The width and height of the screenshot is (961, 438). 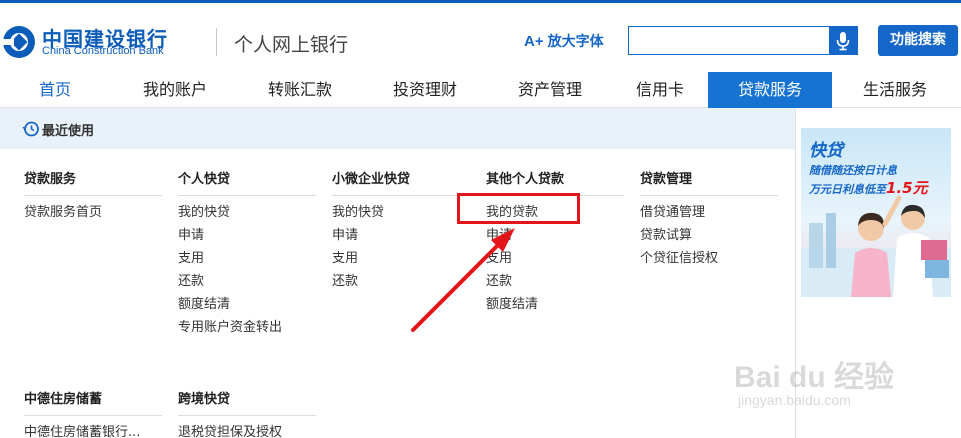 What do you see at coordinates (729, 40) in the screenshot?
I see `search-input` at bounding box center [729, 40].